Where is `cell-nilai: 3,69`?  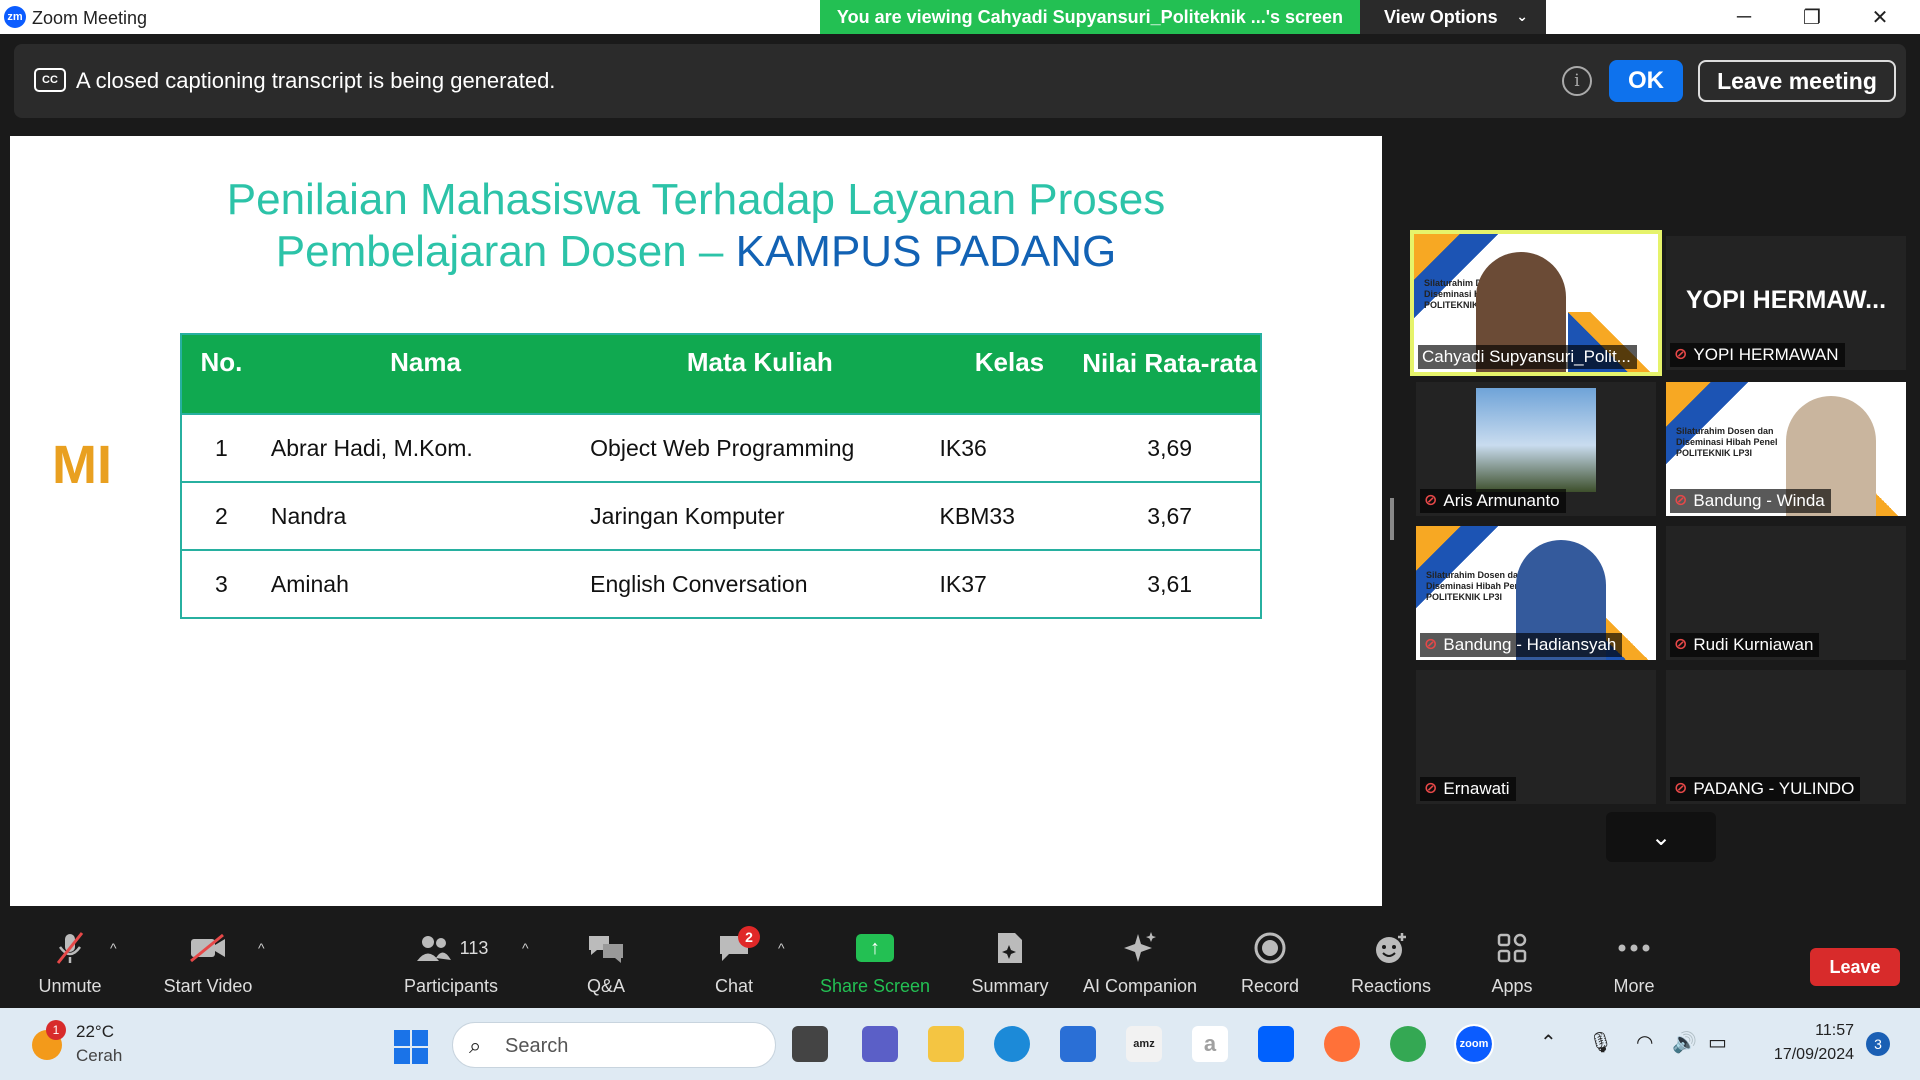
cell-nilai: 3,69 is located at coordinates (1170, 447).